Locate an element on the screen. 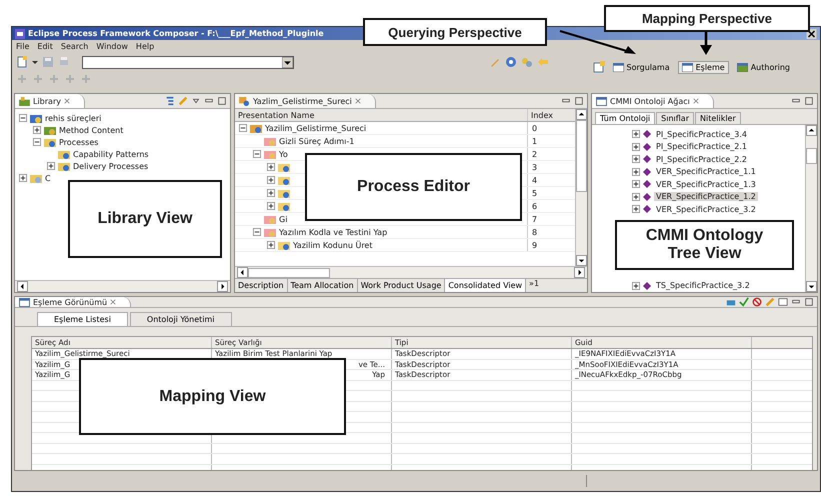  index-cell: 8 is located at coordinates (535, 232).